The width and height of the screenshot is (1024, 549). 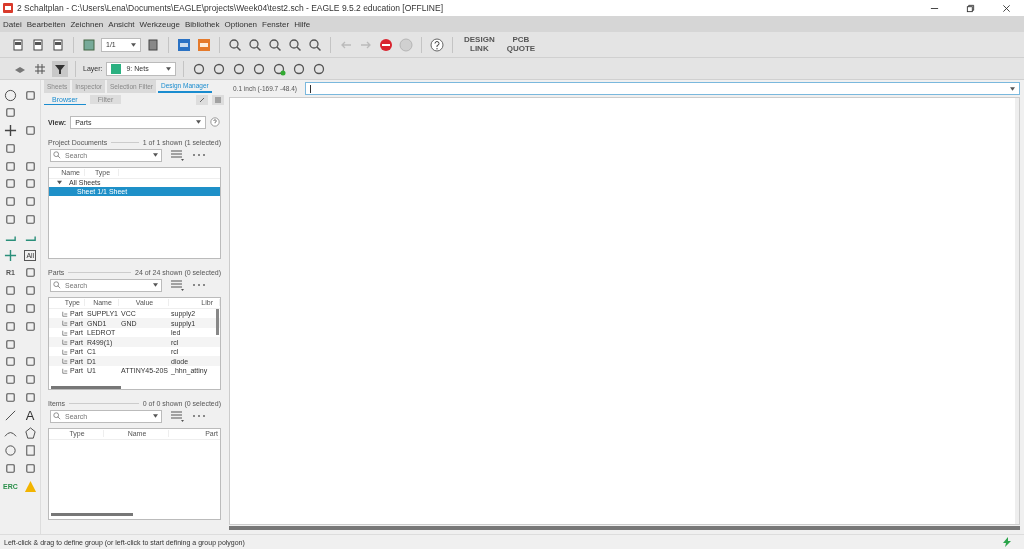 I want to click on menu-item: Hilfe, so click(x=302, y=24).